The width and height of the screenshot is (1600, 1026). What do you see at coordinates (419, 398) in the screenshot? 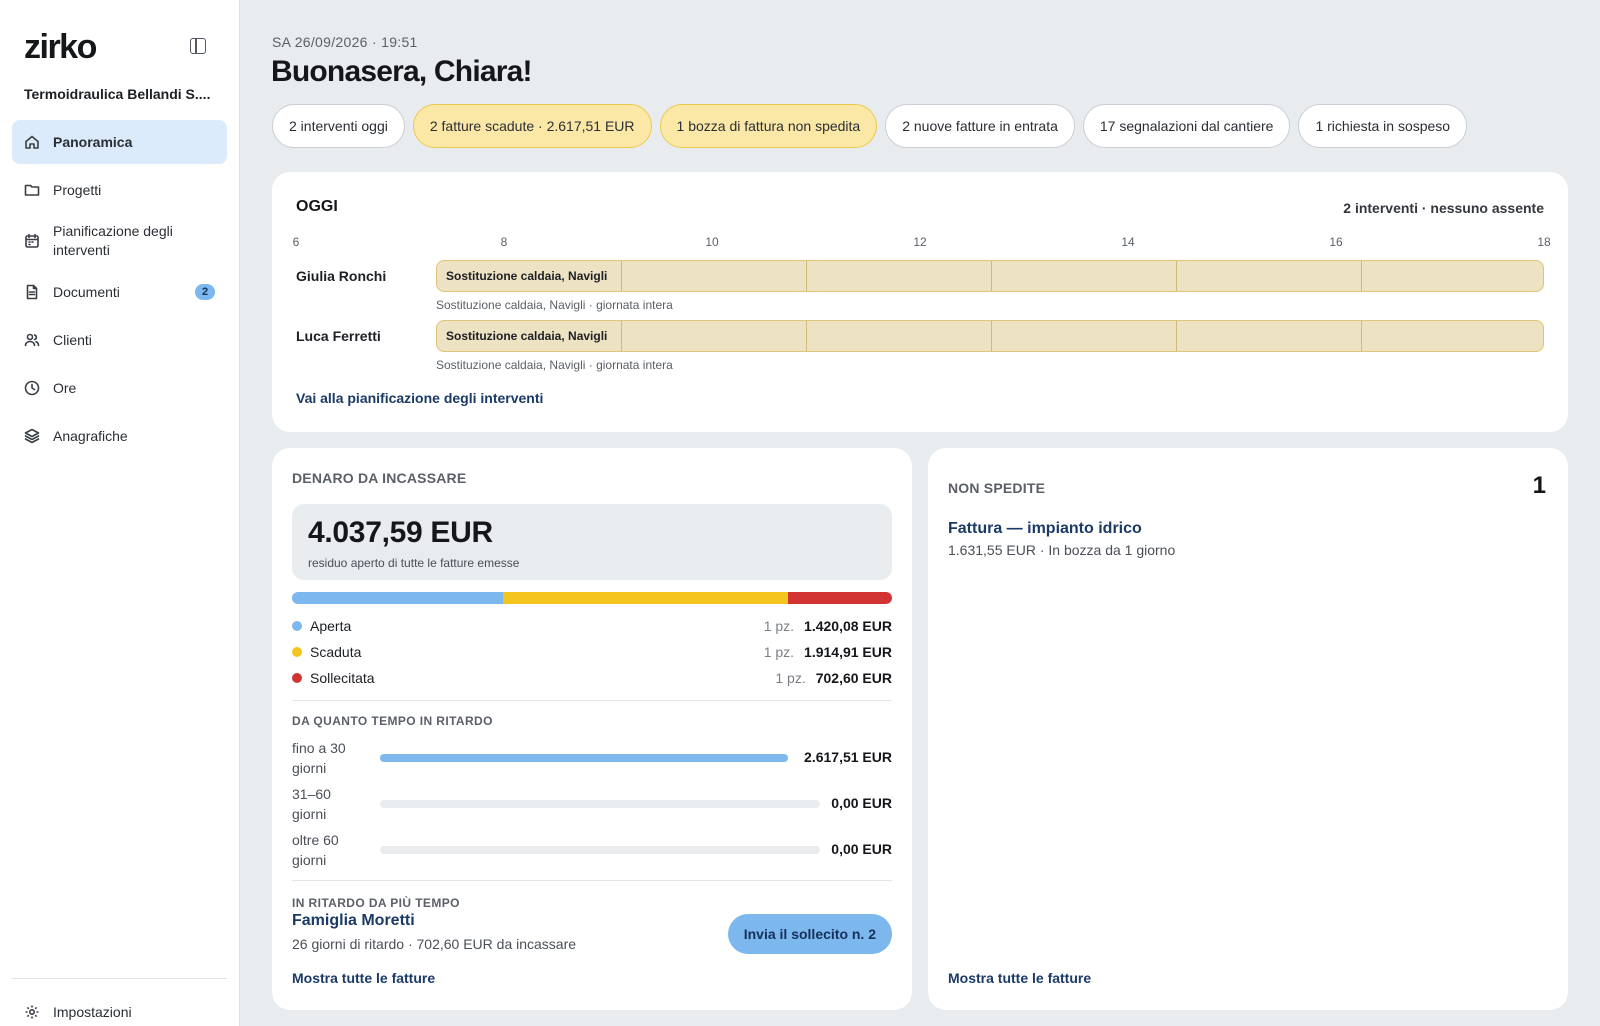
I see `planning-link: Vai alla pianificazione degli interventi` at bounding box center [419, 398].